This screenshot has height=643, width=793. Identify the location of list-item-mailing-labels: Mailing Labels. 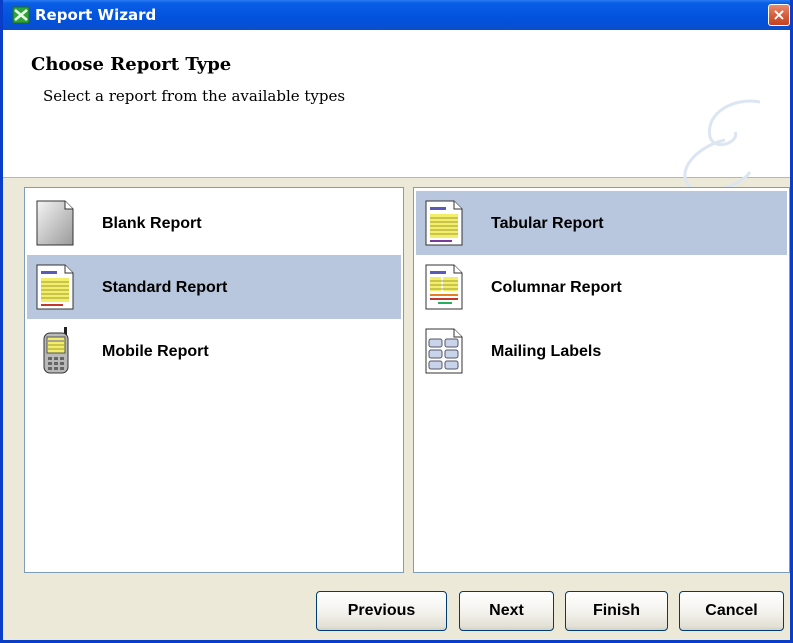
(601, 351).